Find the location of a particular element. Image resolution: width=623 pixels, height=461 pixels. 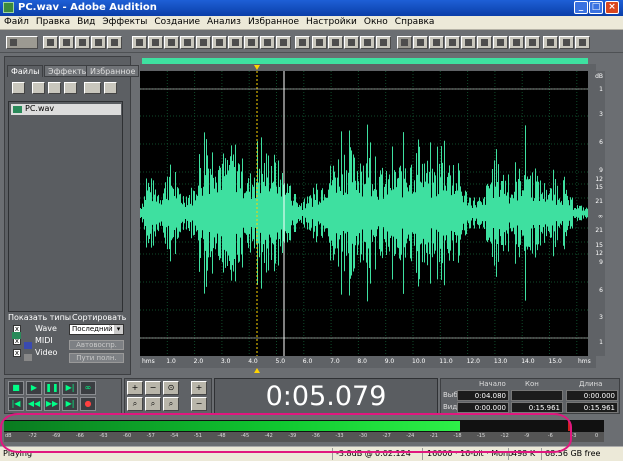

play-file-icon is located at coordinates (92, 88).